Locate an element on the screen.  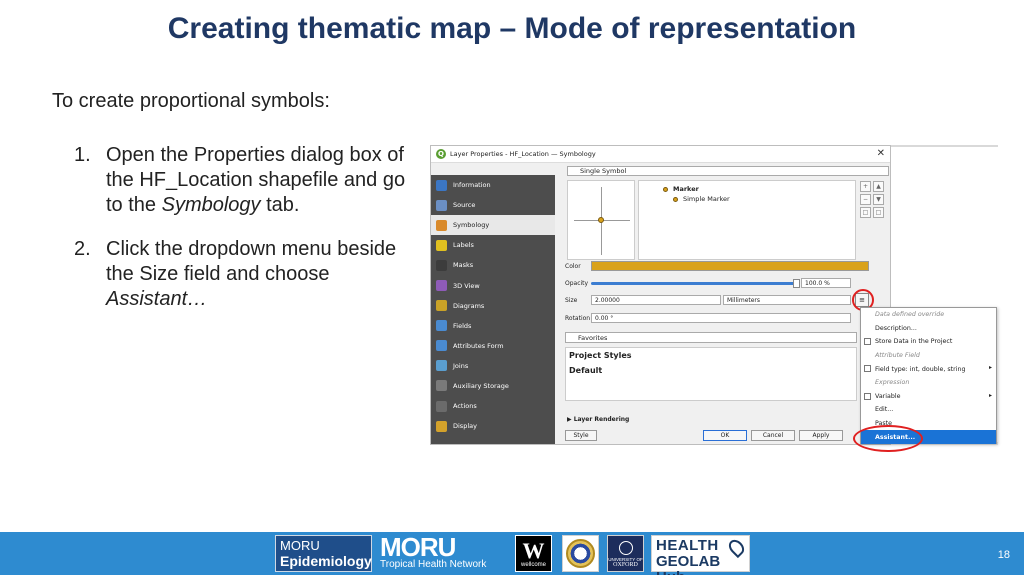
size-unit-value: Millimeters is located at coordinates (744, 300).